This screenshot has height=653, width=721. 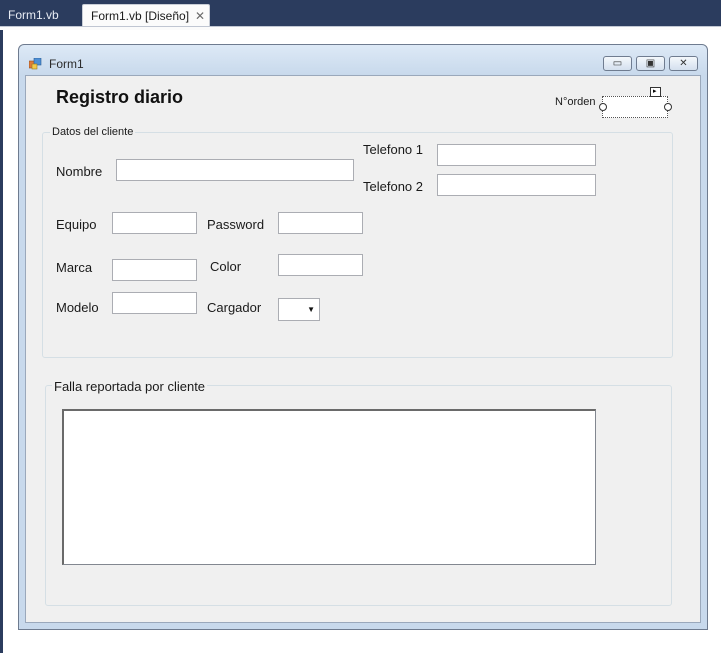 I want to click on cargador-label: Cargador, so click(x=234, y=307).